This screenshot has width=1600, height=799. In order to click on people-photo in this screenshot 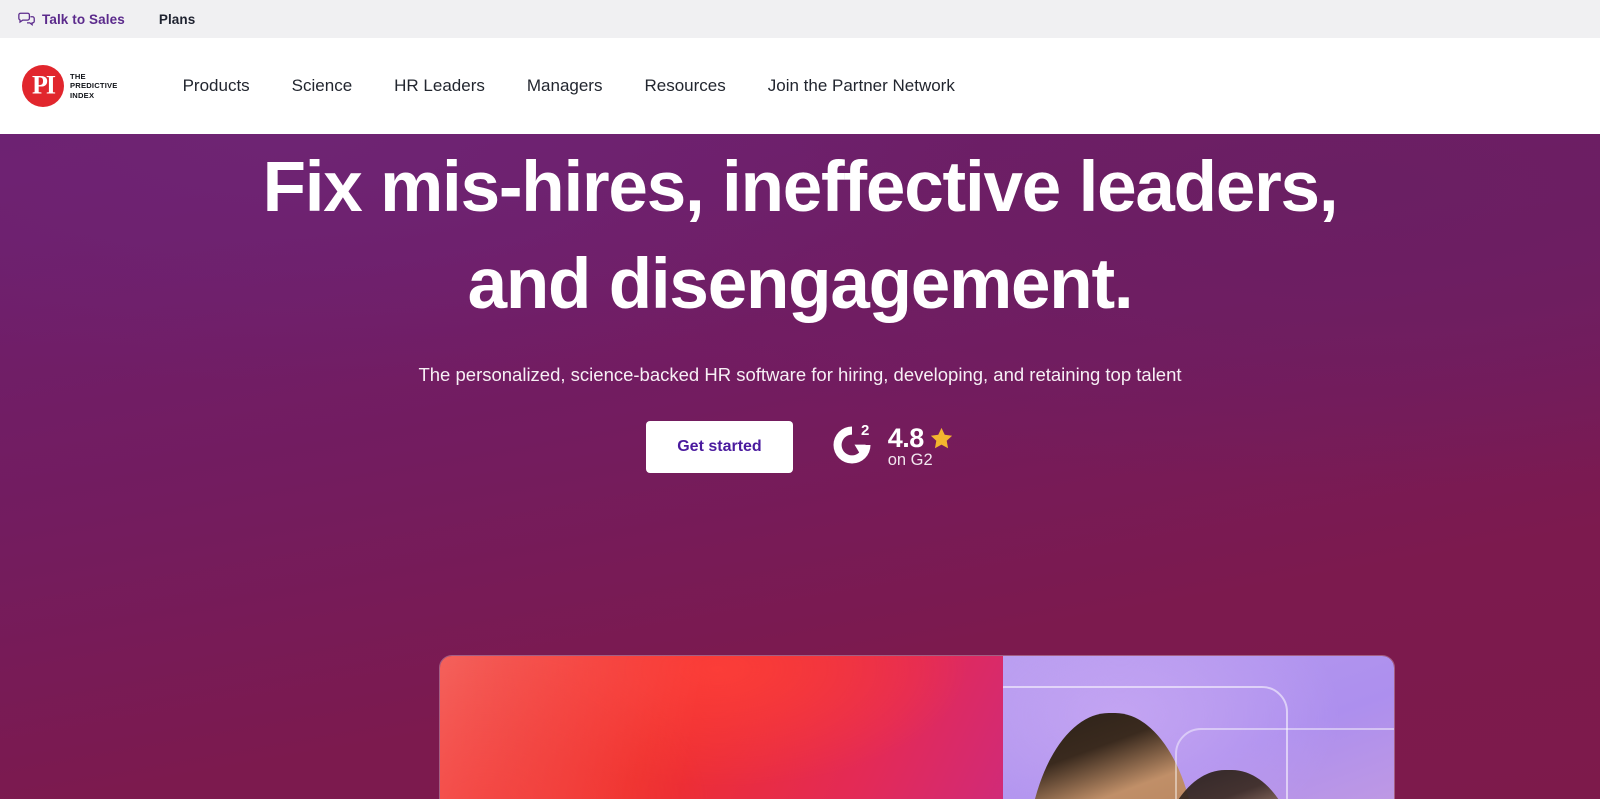, I will do `click(1198, 747)`.